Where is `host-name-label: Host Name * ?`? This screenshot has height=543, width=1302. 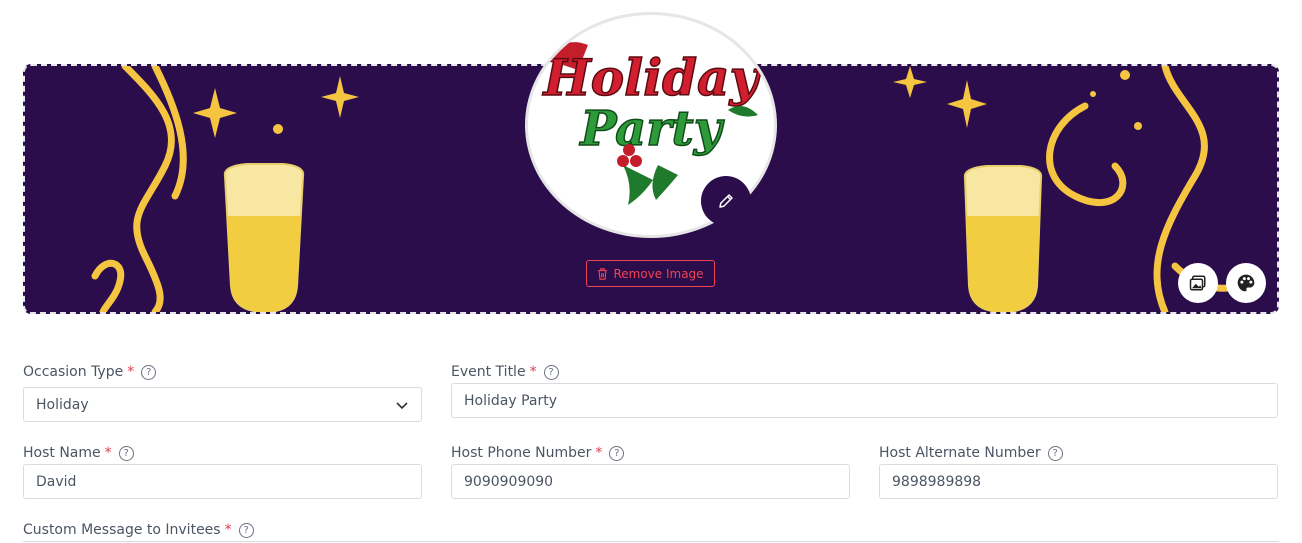
host-name-label: Host Name * ? is located at coordinates (78, 453).